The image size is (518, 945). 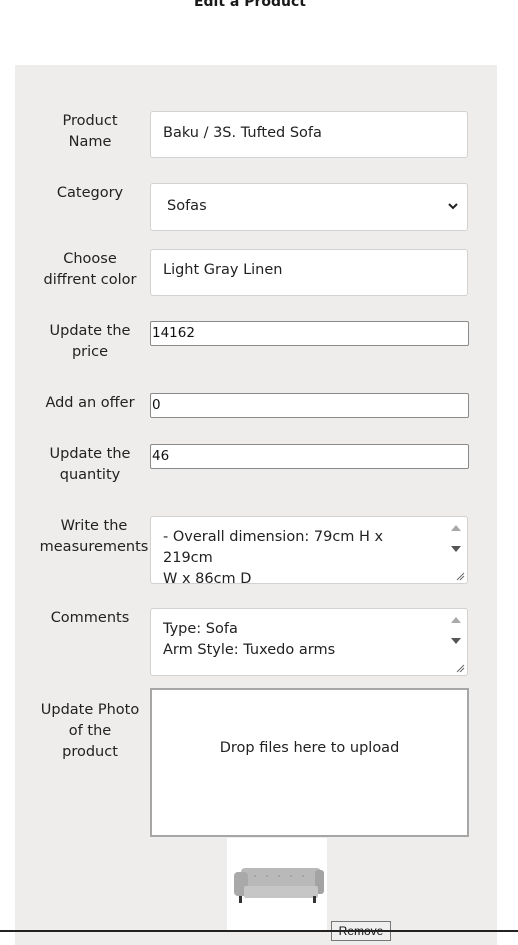 I want to click on price-label: Update the price, so click(x=90, y=341).